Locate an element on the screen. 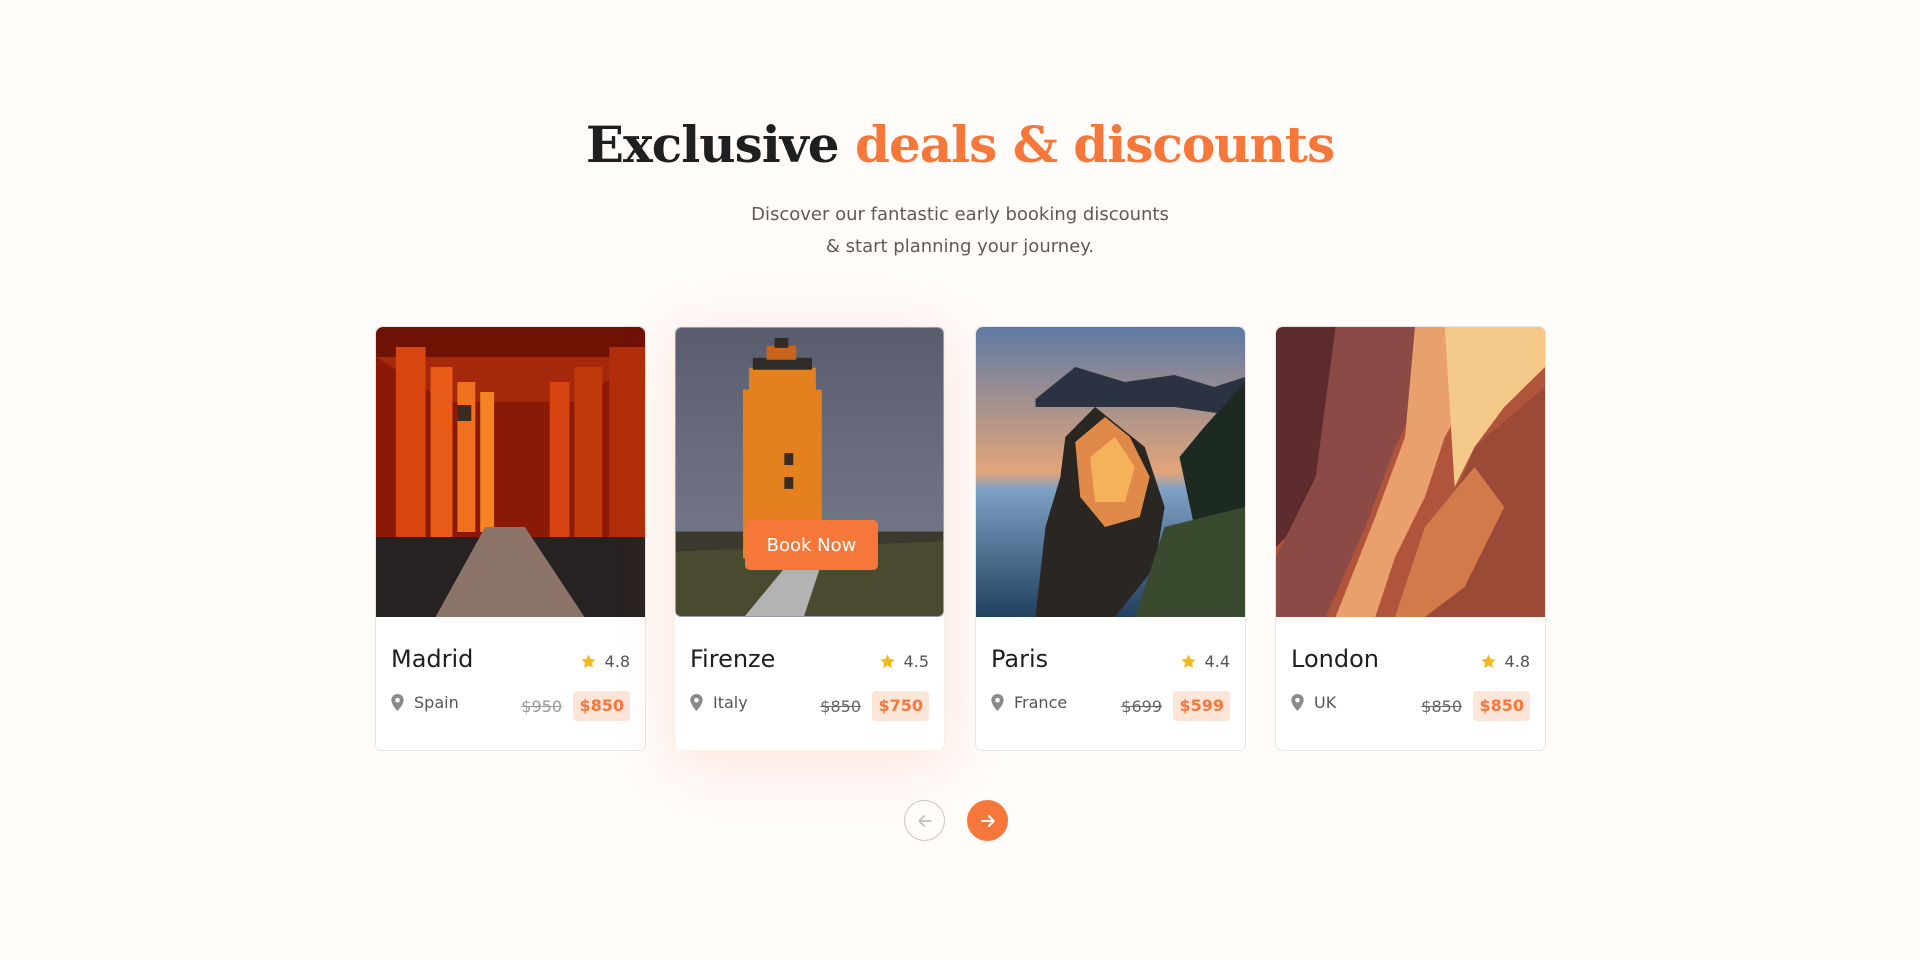 This screenshot has height=960, width=1920. original-price: $950 is located at coordinates (541, 706).